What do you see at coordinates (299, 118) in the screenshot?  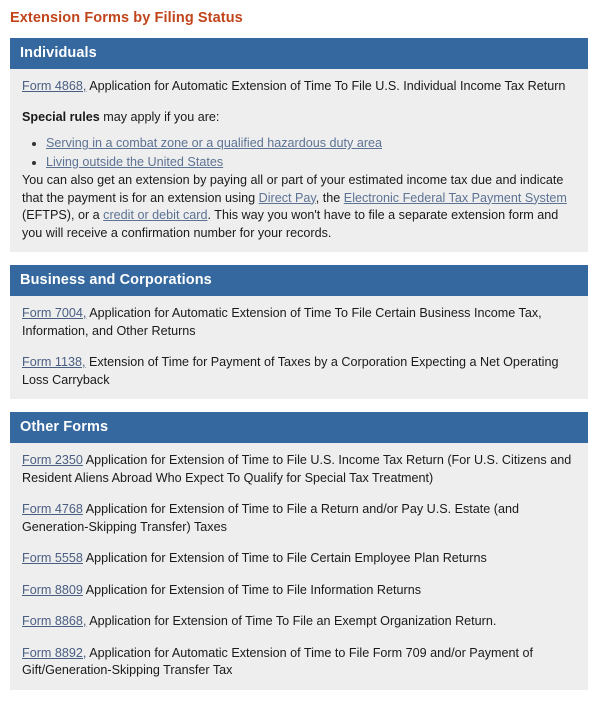 I see `special-rules-lead: Special rules may apply if you are:` at bounding box center [299, 118].